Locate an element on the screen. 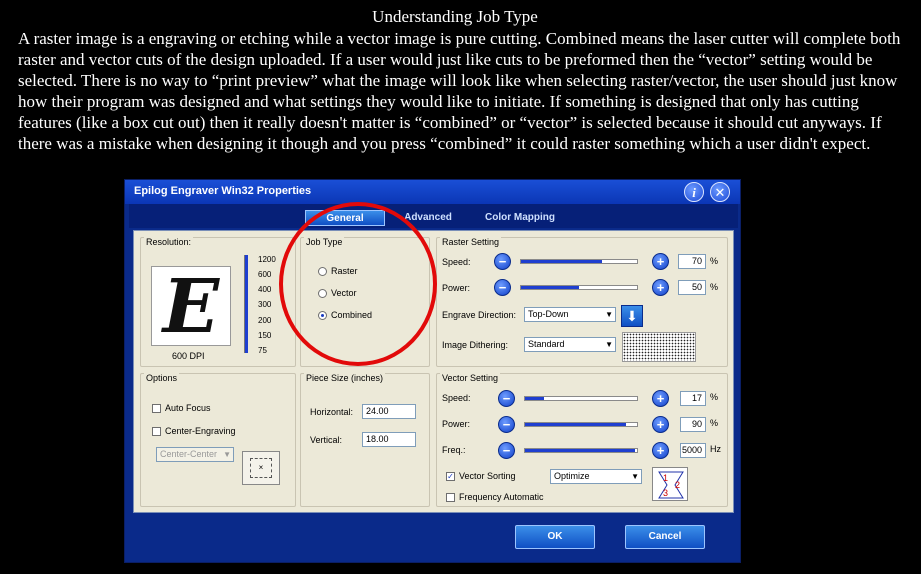  raster-power-plus-button: + is located at coordinates (660, 287).